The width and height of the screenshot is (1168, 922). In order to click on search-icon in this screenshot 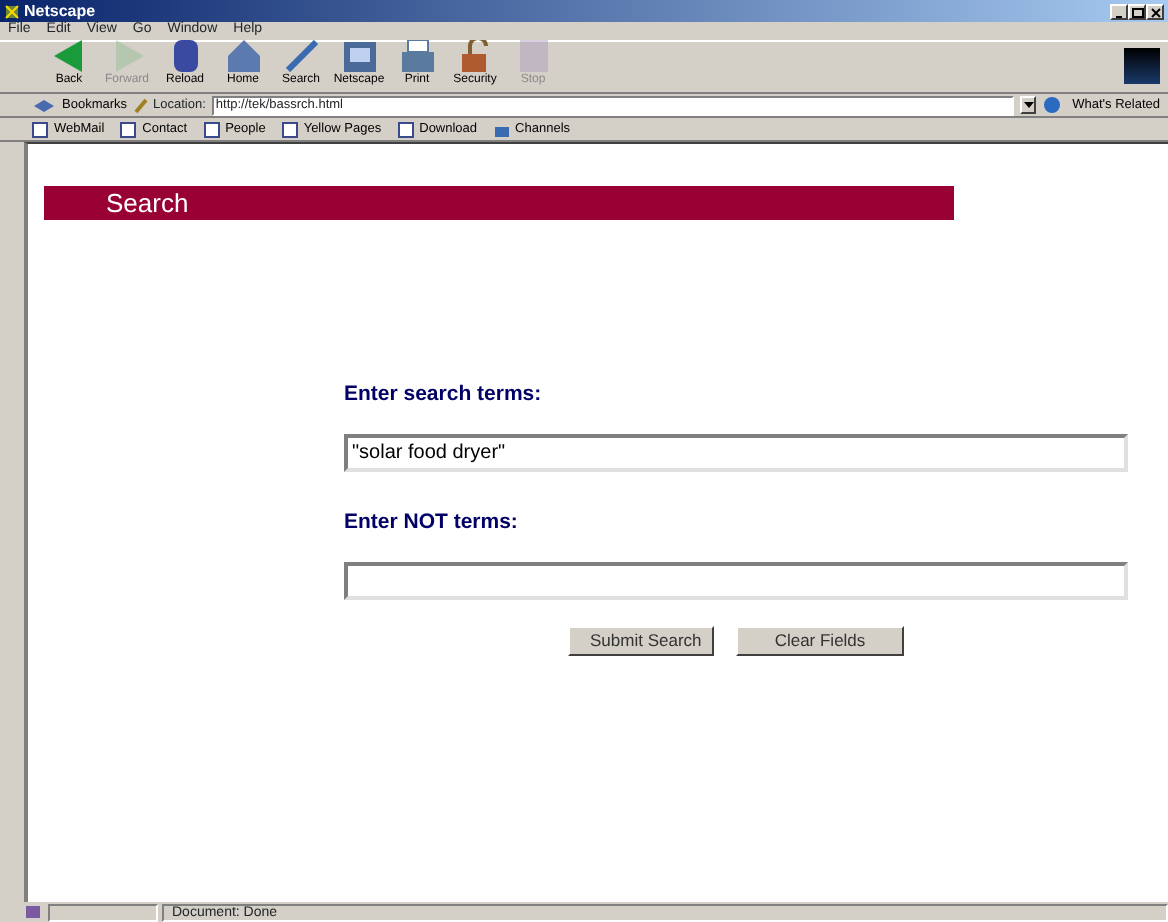, I will do `click(301, 56)`.